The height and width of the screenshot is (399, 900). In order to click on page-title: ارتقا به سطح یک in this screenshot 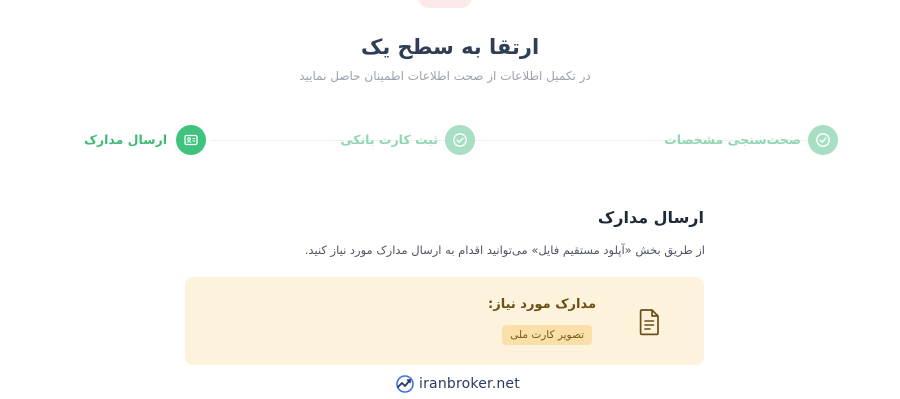, I will do `click(450, 47)`.